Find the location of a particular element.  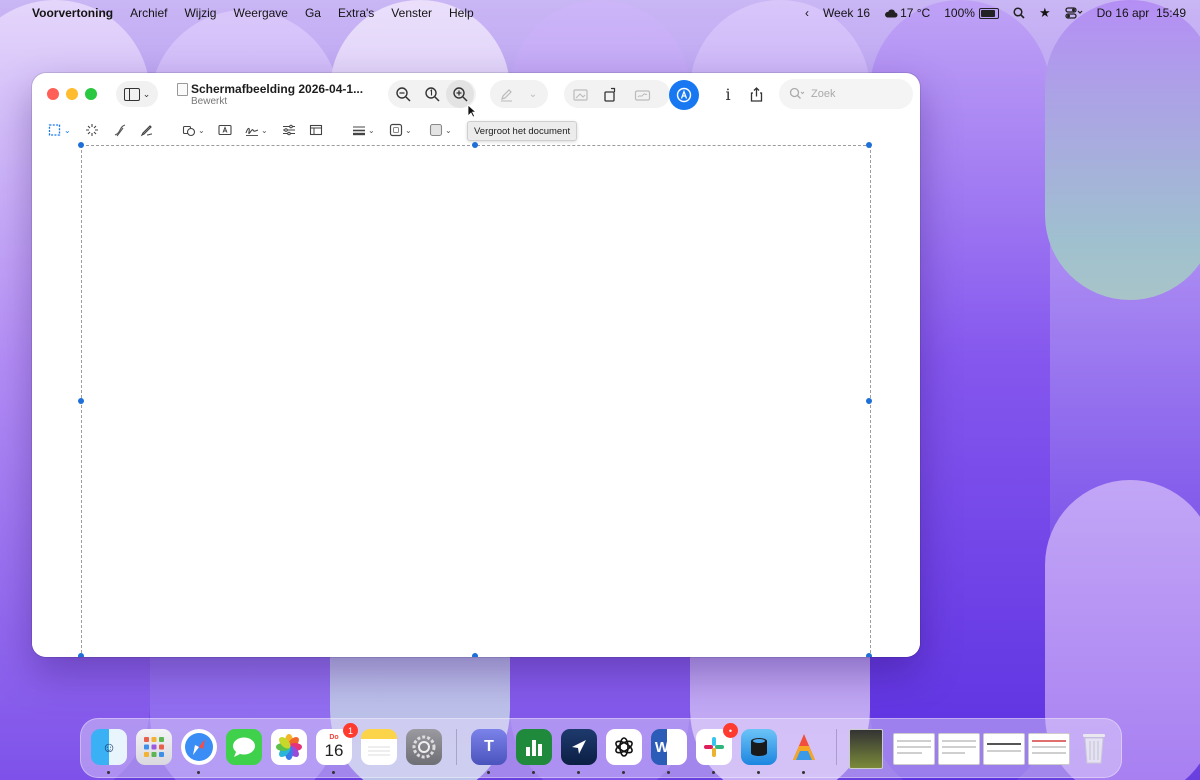

signature-tool: ⌄ is located at coordinates (256, 130).